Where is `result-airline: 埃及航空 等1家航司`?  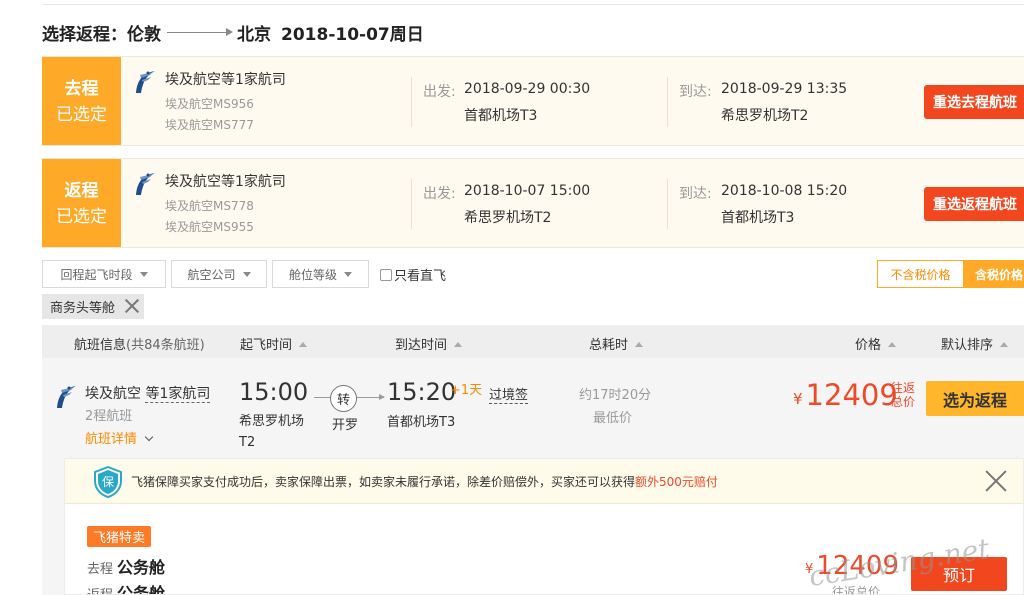
result-airline: 埃及航空 等1家航司 is located at coordinates (148, 394).